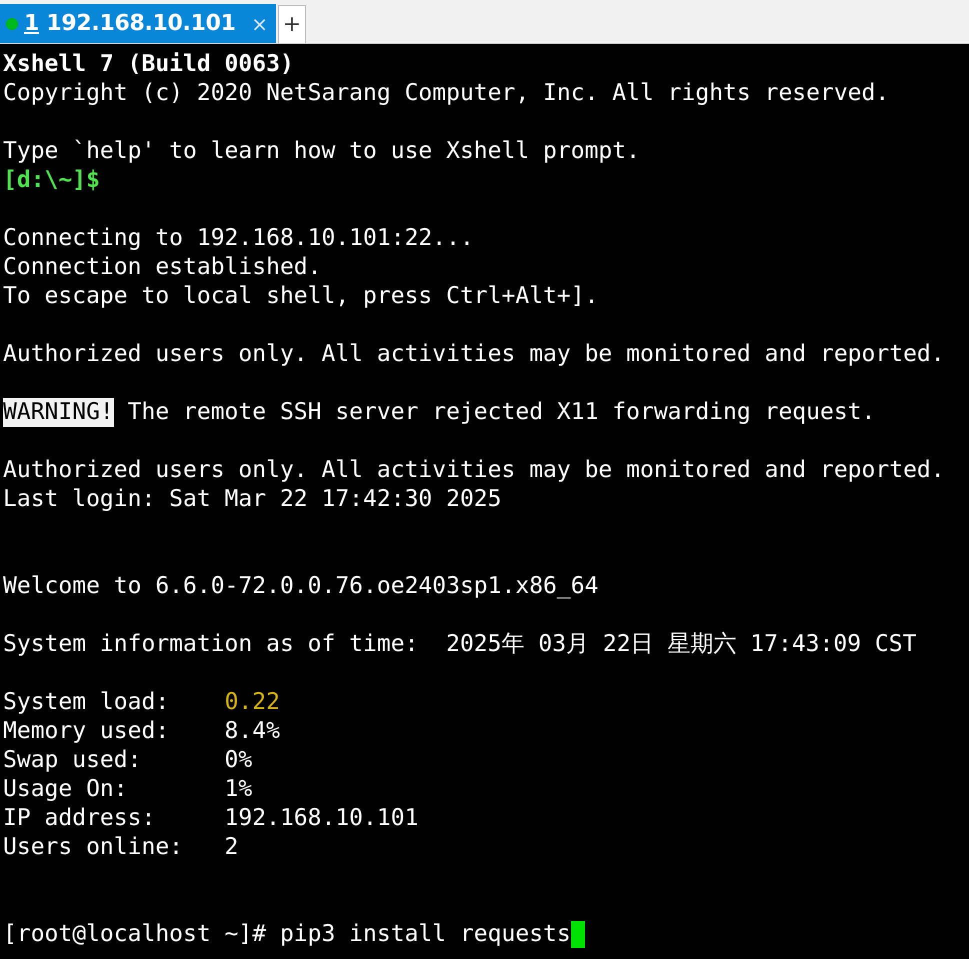 The image size is (969, 959). I want to click on terminal-text: The remote SSH server rejected X11 forwarding request., so click(501, 412).